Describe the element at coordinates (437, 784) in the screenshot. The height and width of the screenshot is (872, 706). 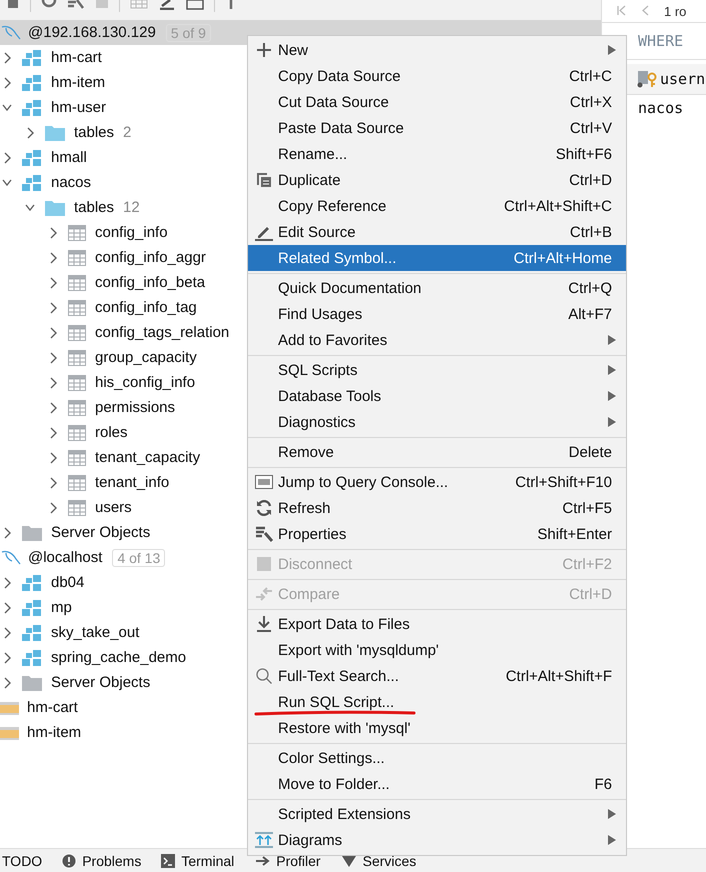
I see `menu-item: Move to Folder... F6` at that location.